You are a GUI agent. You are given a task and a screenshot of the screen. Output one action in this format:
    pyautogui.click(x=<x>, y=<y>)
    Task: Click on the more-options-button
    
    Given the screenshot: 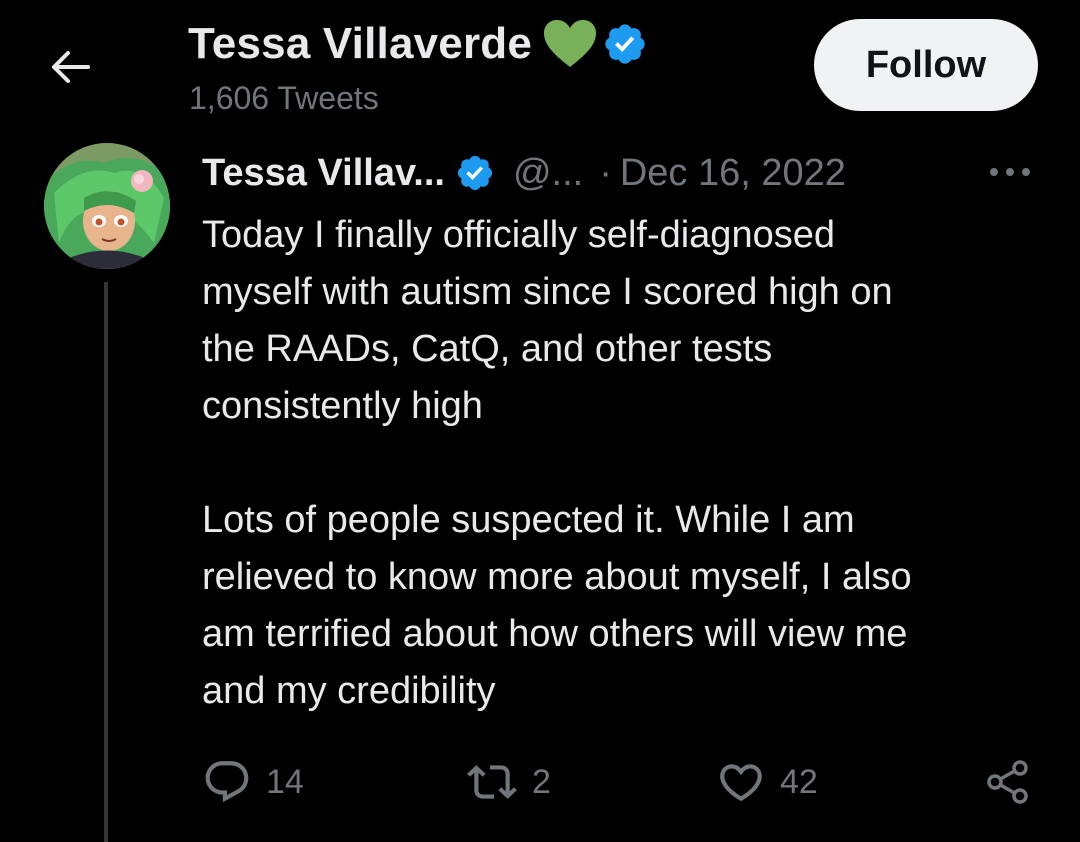 What is the action you would take?
    pyautogui.click(x=1010, y=172)
    